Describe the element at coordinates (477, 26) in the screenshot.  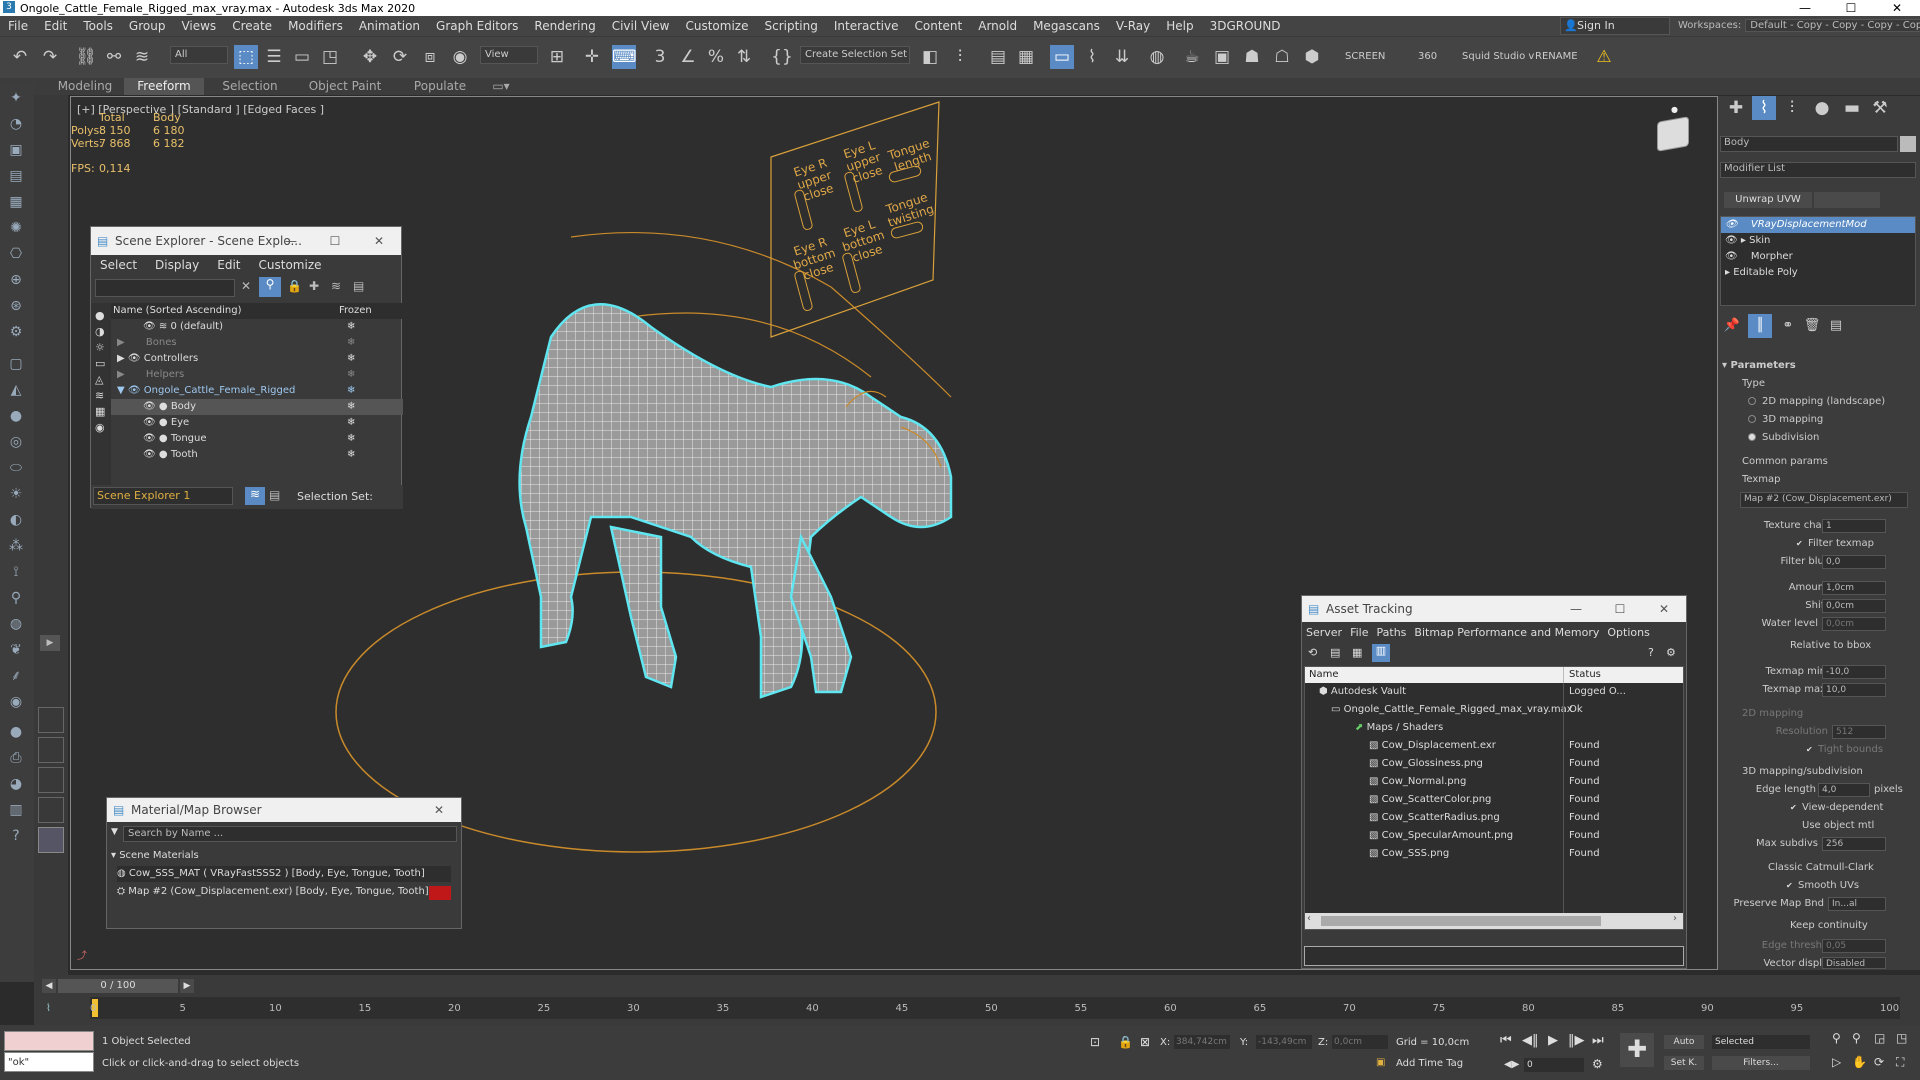
I see `menu-graph-editors: Graph Editors` at that location.